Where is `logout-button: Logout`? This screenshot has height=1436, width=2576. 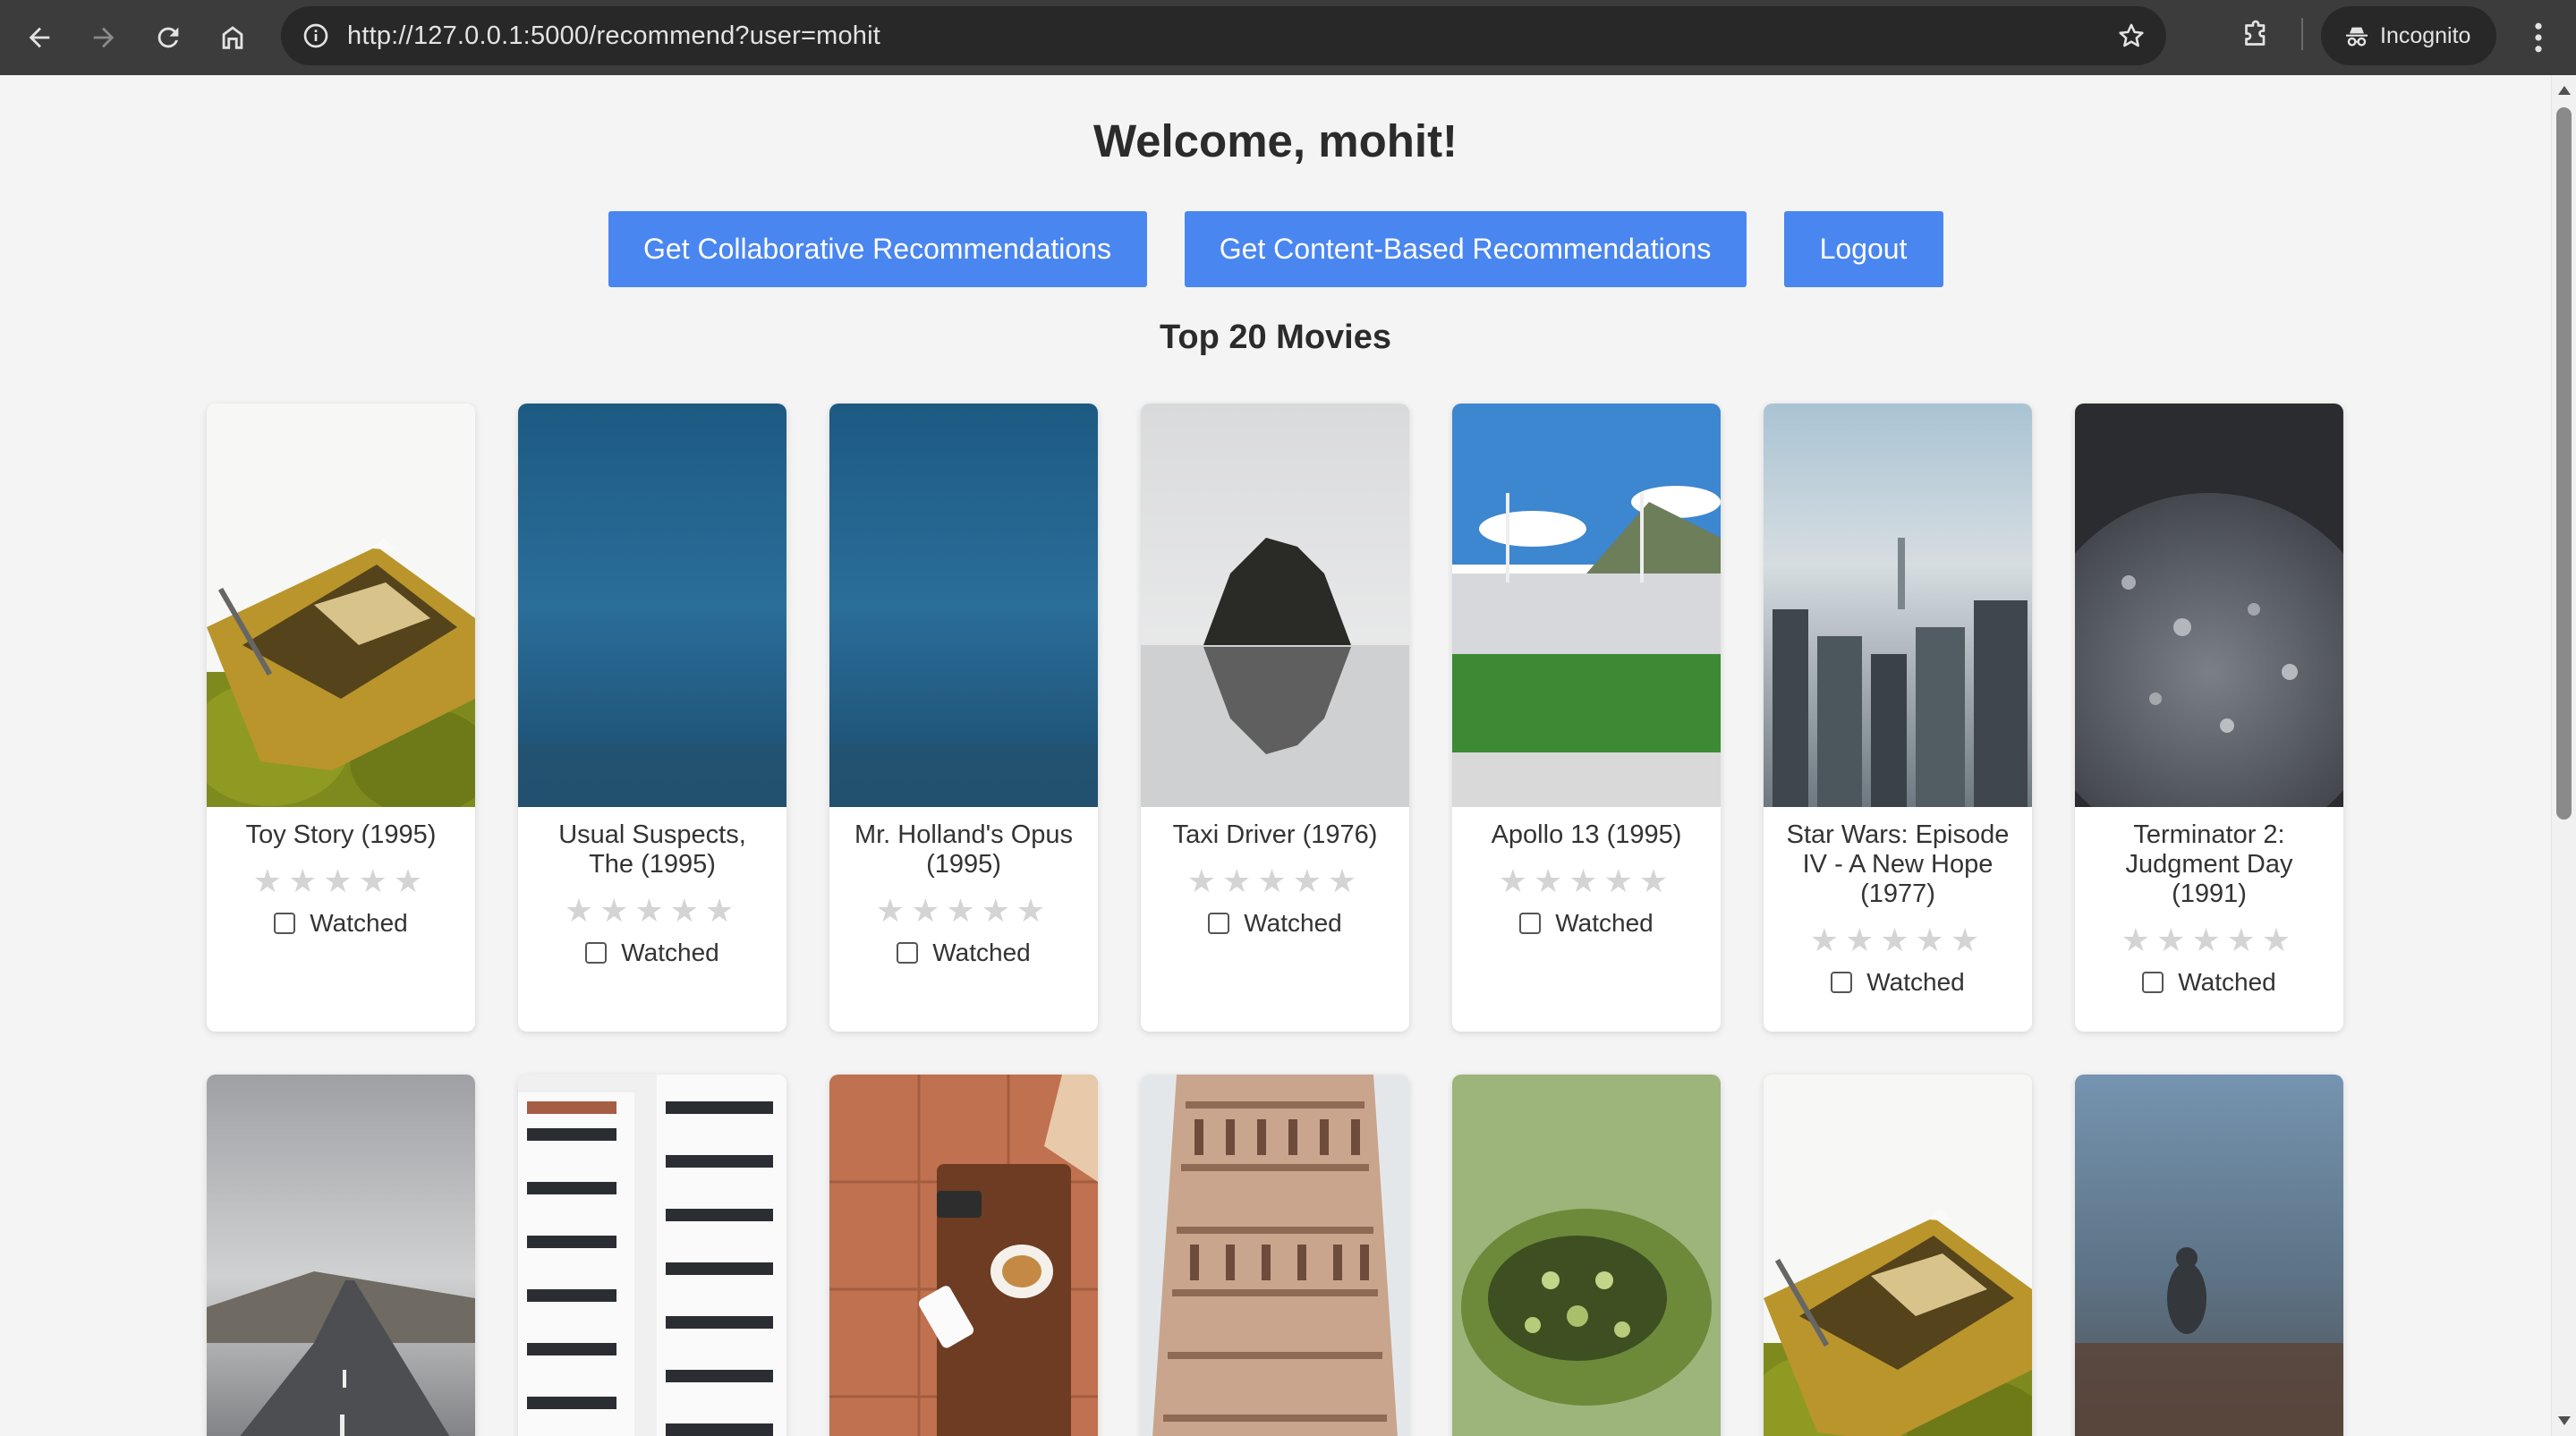 logout-button: Logout is located at coordinates (1863, 249).